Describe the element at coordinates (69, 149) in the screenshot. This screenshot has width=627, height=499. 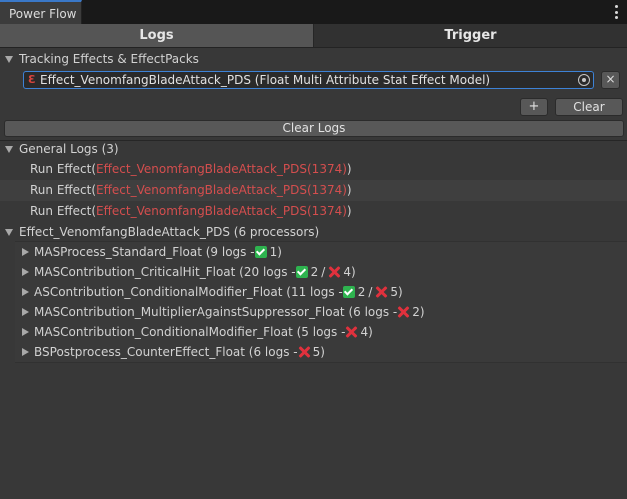
I see `general-logs-header: General Logs (3)` at that location.